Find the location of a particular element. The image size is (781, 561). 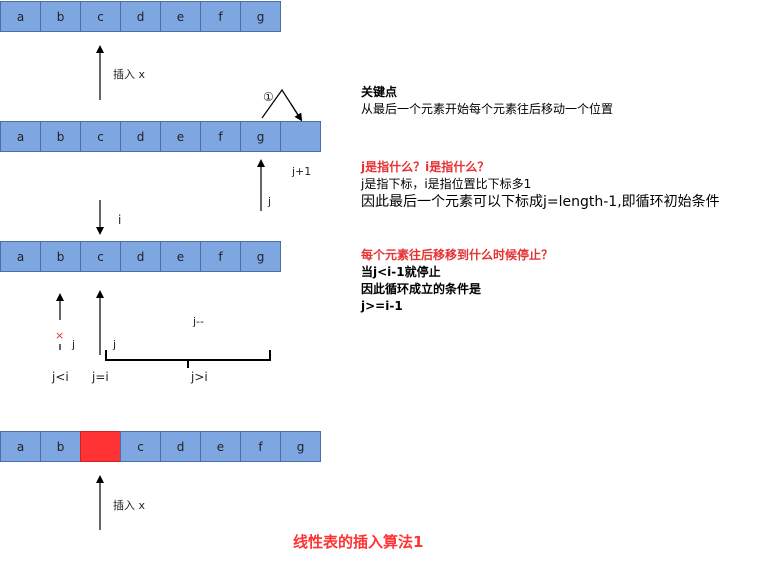

key-points-title: 关键点 is located at coordinates (379, 92).